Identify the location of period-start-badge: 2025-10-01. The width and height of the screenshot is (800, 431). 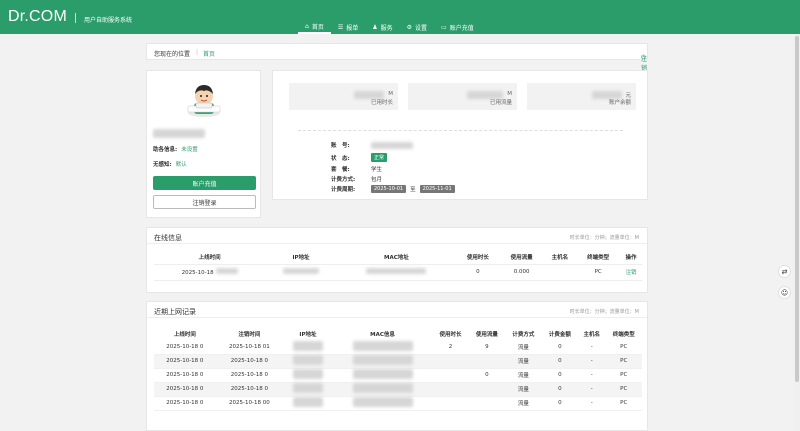
(389, 189).